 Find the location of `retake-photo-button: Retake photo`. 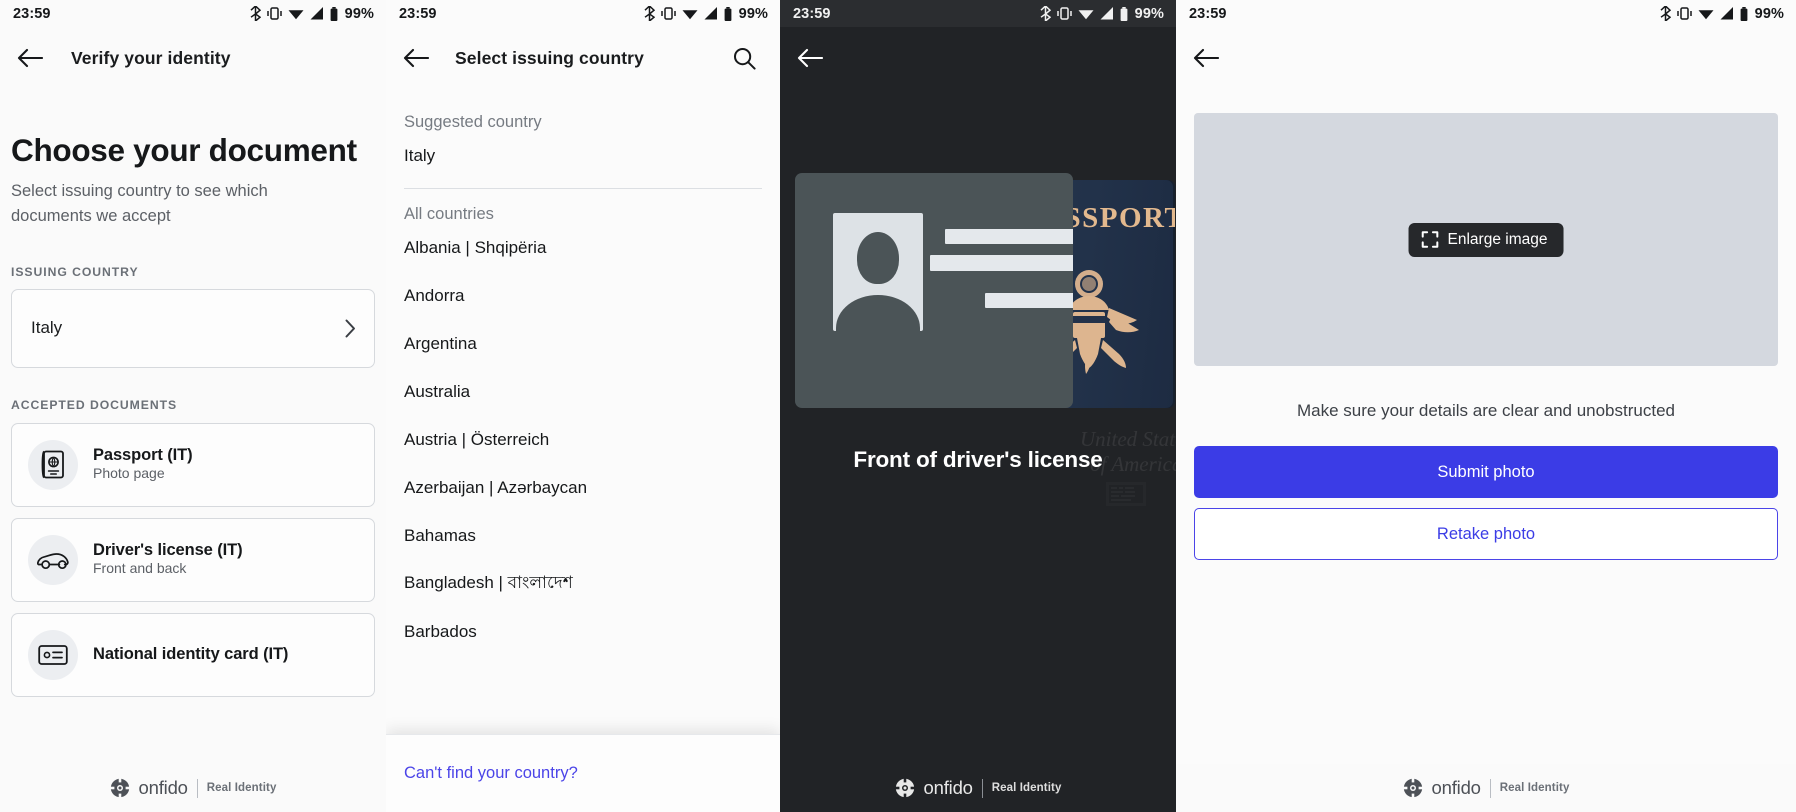

retake-photo-button: Retake photo is located at coordinates (1486, 534).